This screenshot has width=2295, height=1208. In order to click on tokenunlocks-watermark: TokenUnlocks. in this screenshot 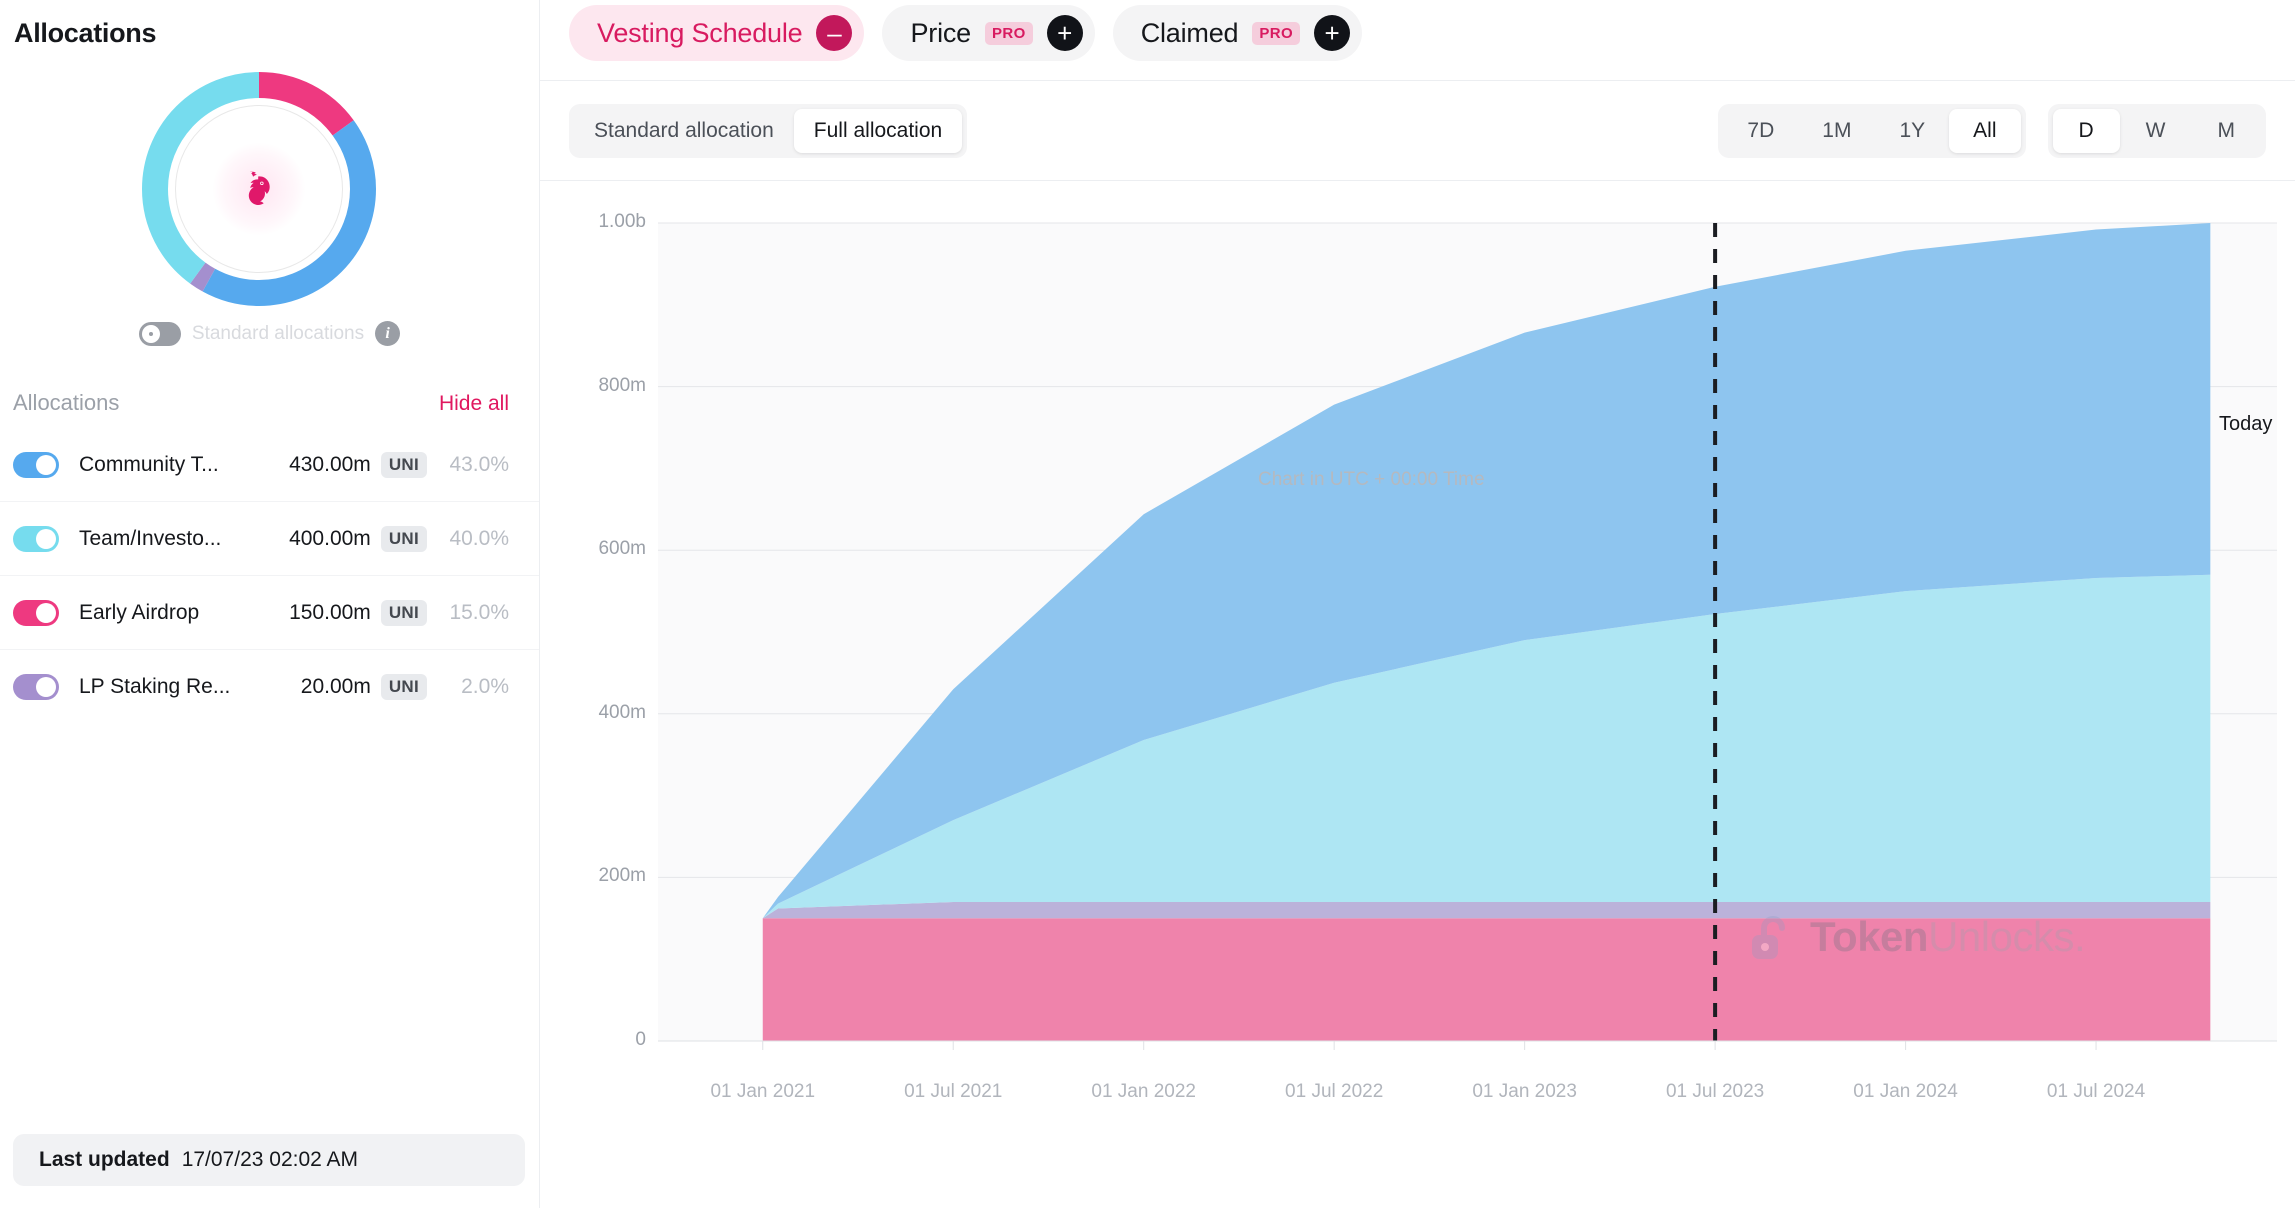, I will do `click(1916, 937)`.